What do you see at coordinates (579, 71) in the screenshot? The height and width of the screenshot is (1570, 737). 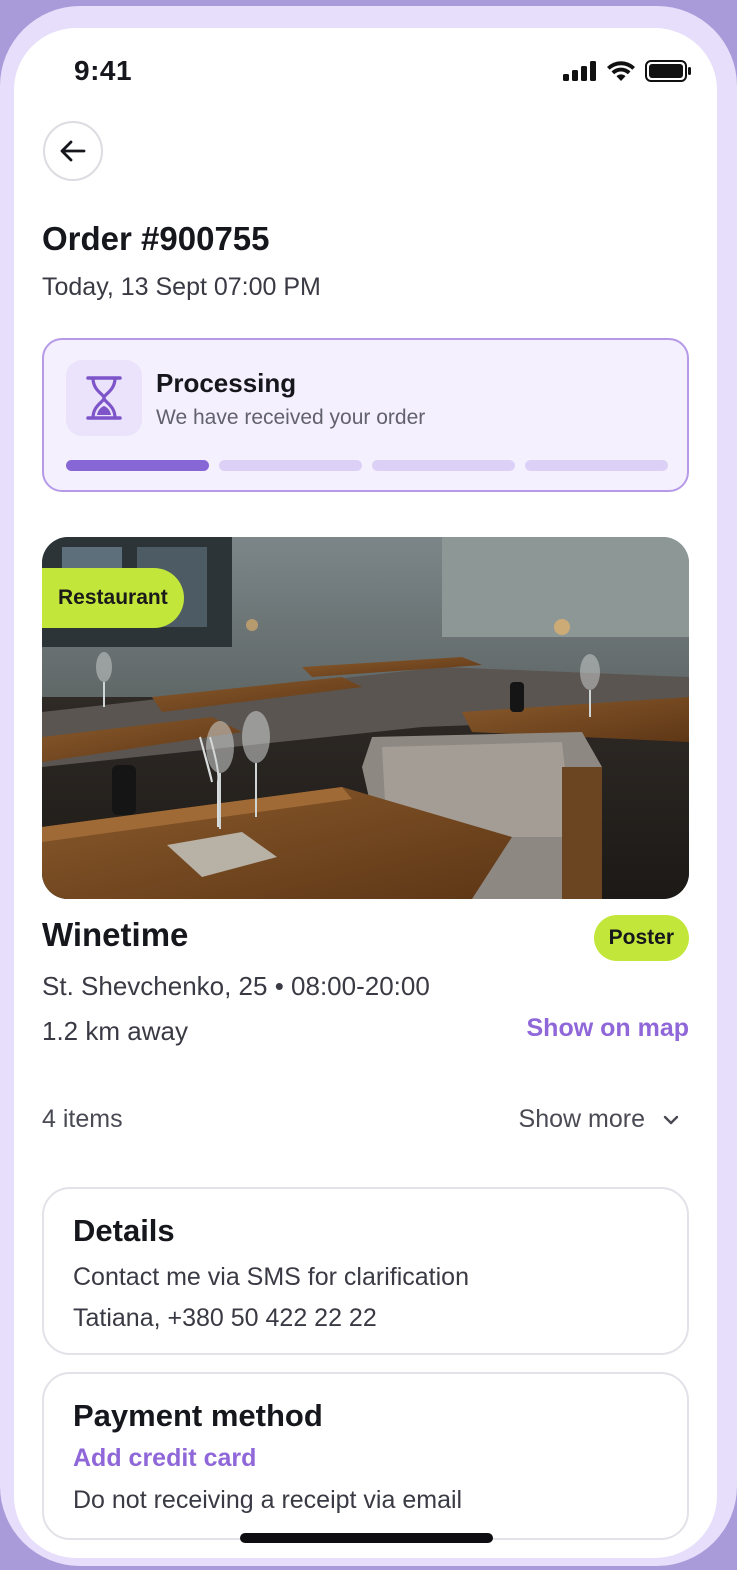 I see `signal-icon` at bounding box center [579, 71].